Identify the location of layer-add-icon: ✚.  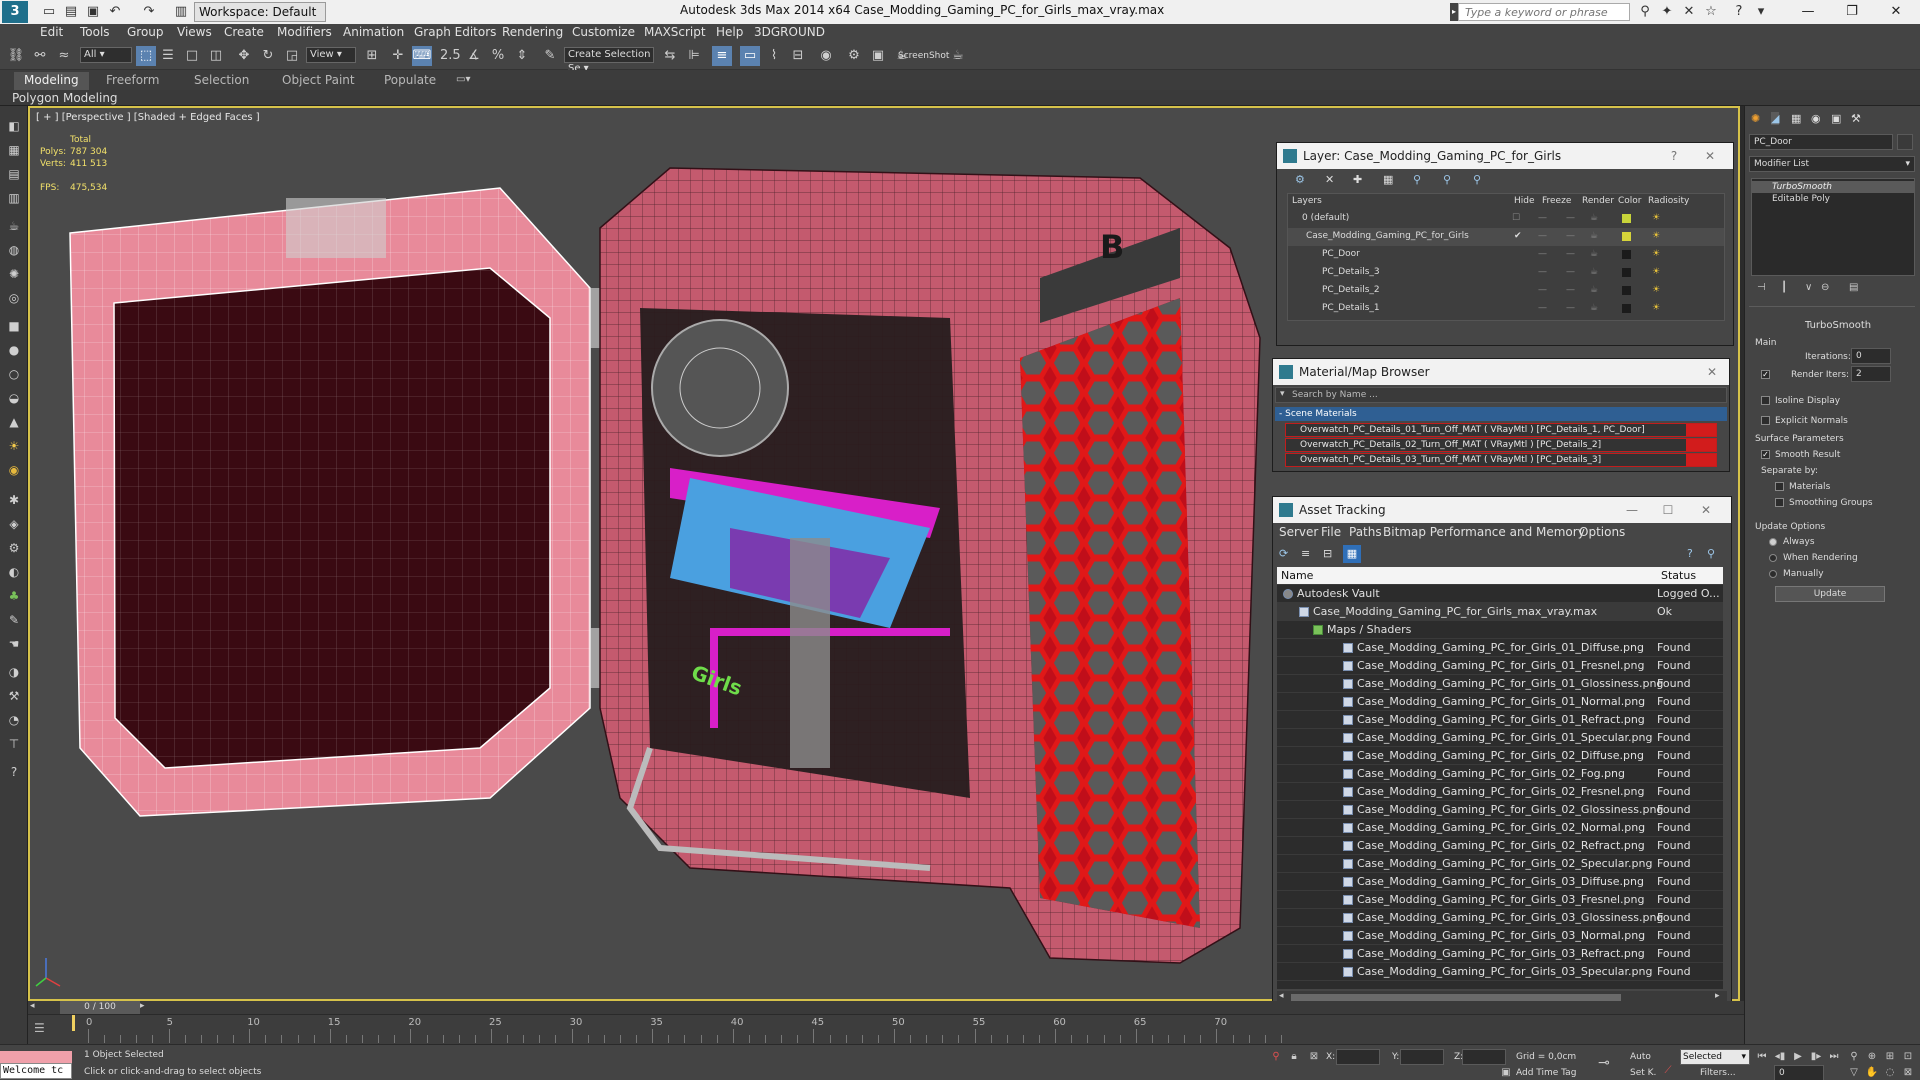
(1357, 179).